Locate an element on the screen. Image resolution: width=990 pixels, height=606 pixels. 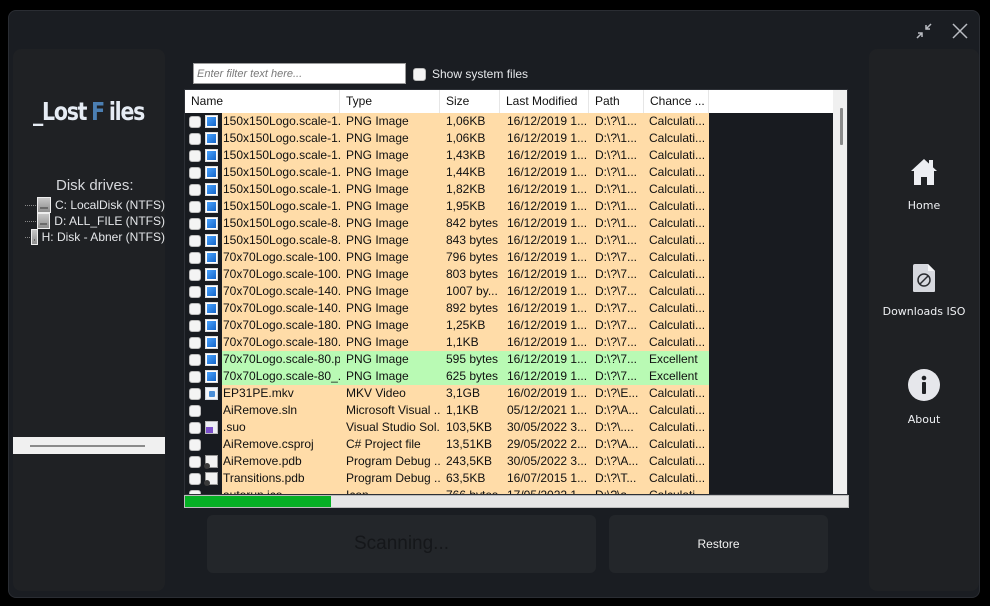
column-header-type: Type is located at coordinates (390, 101).